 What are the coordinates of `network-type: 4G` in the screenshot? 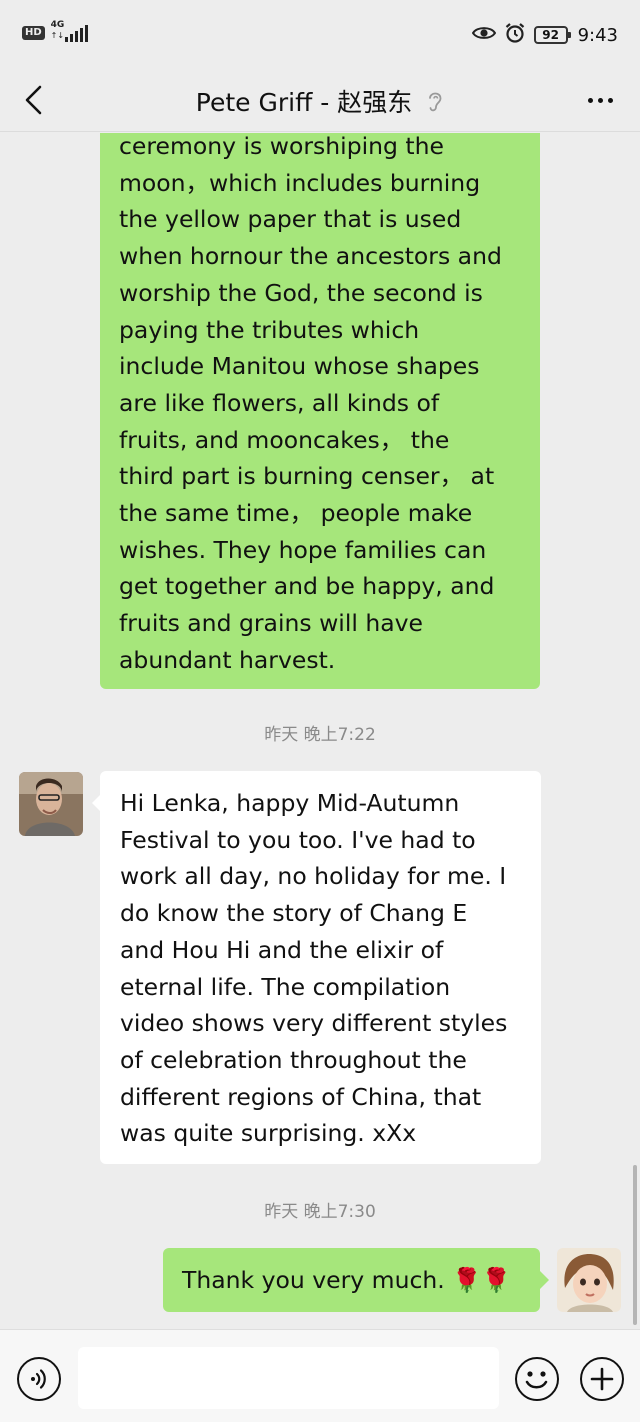 It's located at (57, 25).